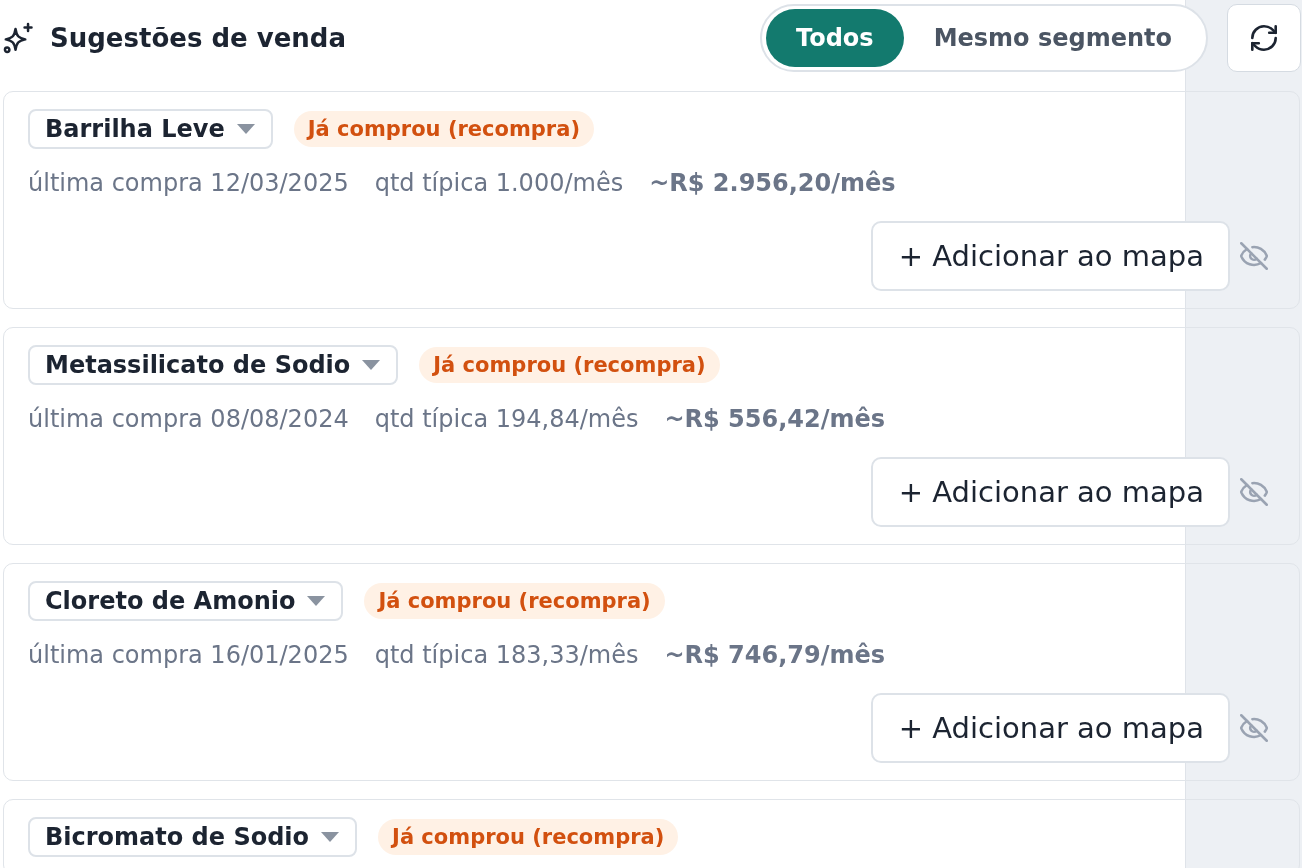 The height and width of the screenshot is (868, 1302). What do you see at coordinates (775, 419) in the screenshot?
I see `estimated-value-text: ~R$ 556,42/mês` at bounding box center [775, 419].